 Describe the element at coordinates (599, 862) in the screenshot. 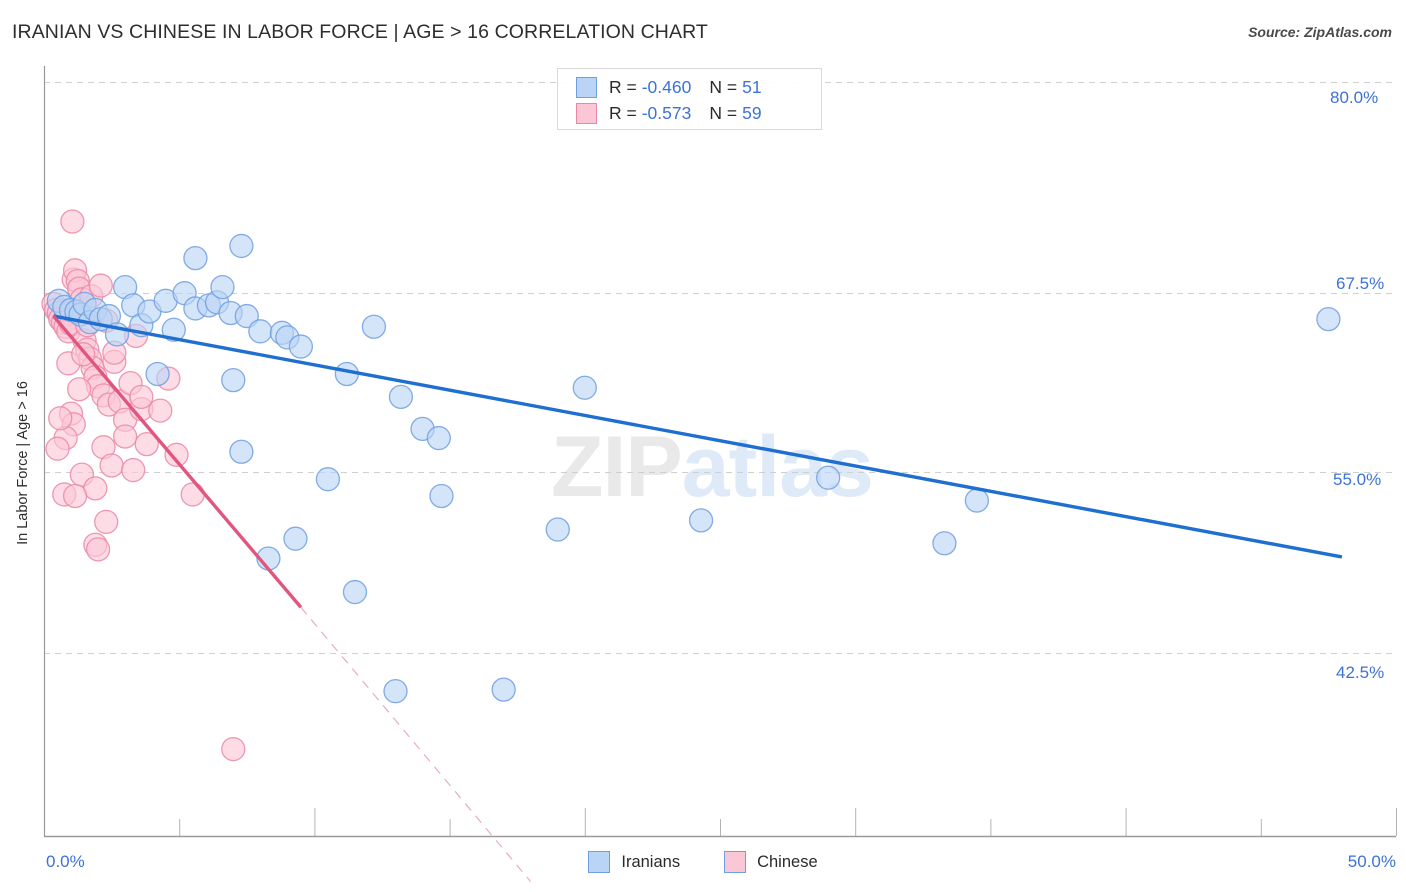

I see `legend-swatch-iranians-icon` at that location.